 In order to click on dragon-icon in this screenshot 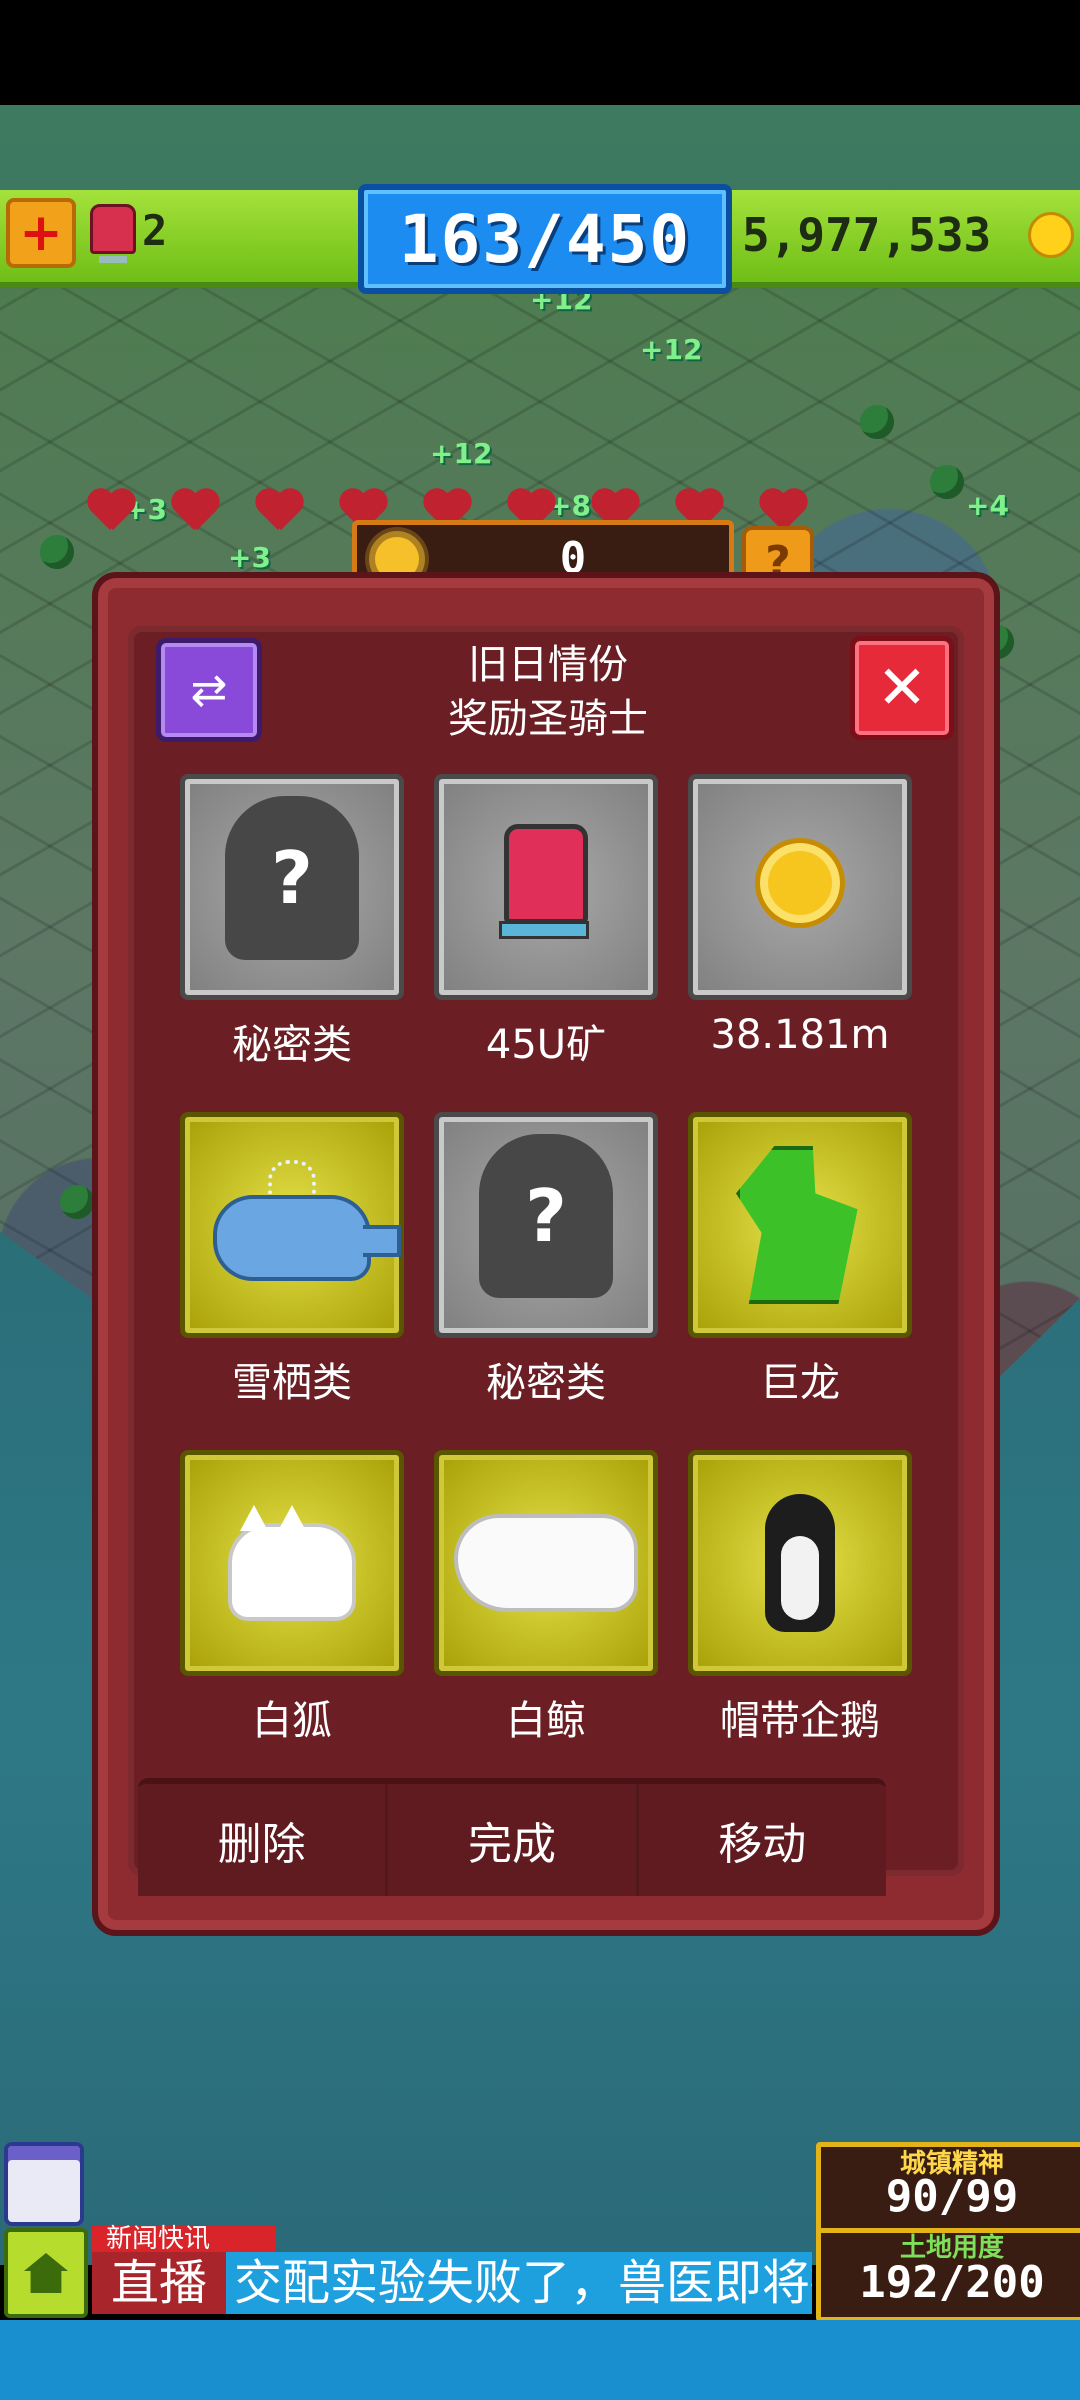, I will do `click(797, 1225)`.